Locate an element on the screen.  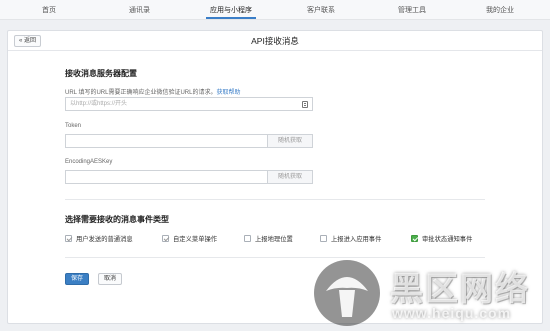
checkbox-location is located at coordinates (247, 238).